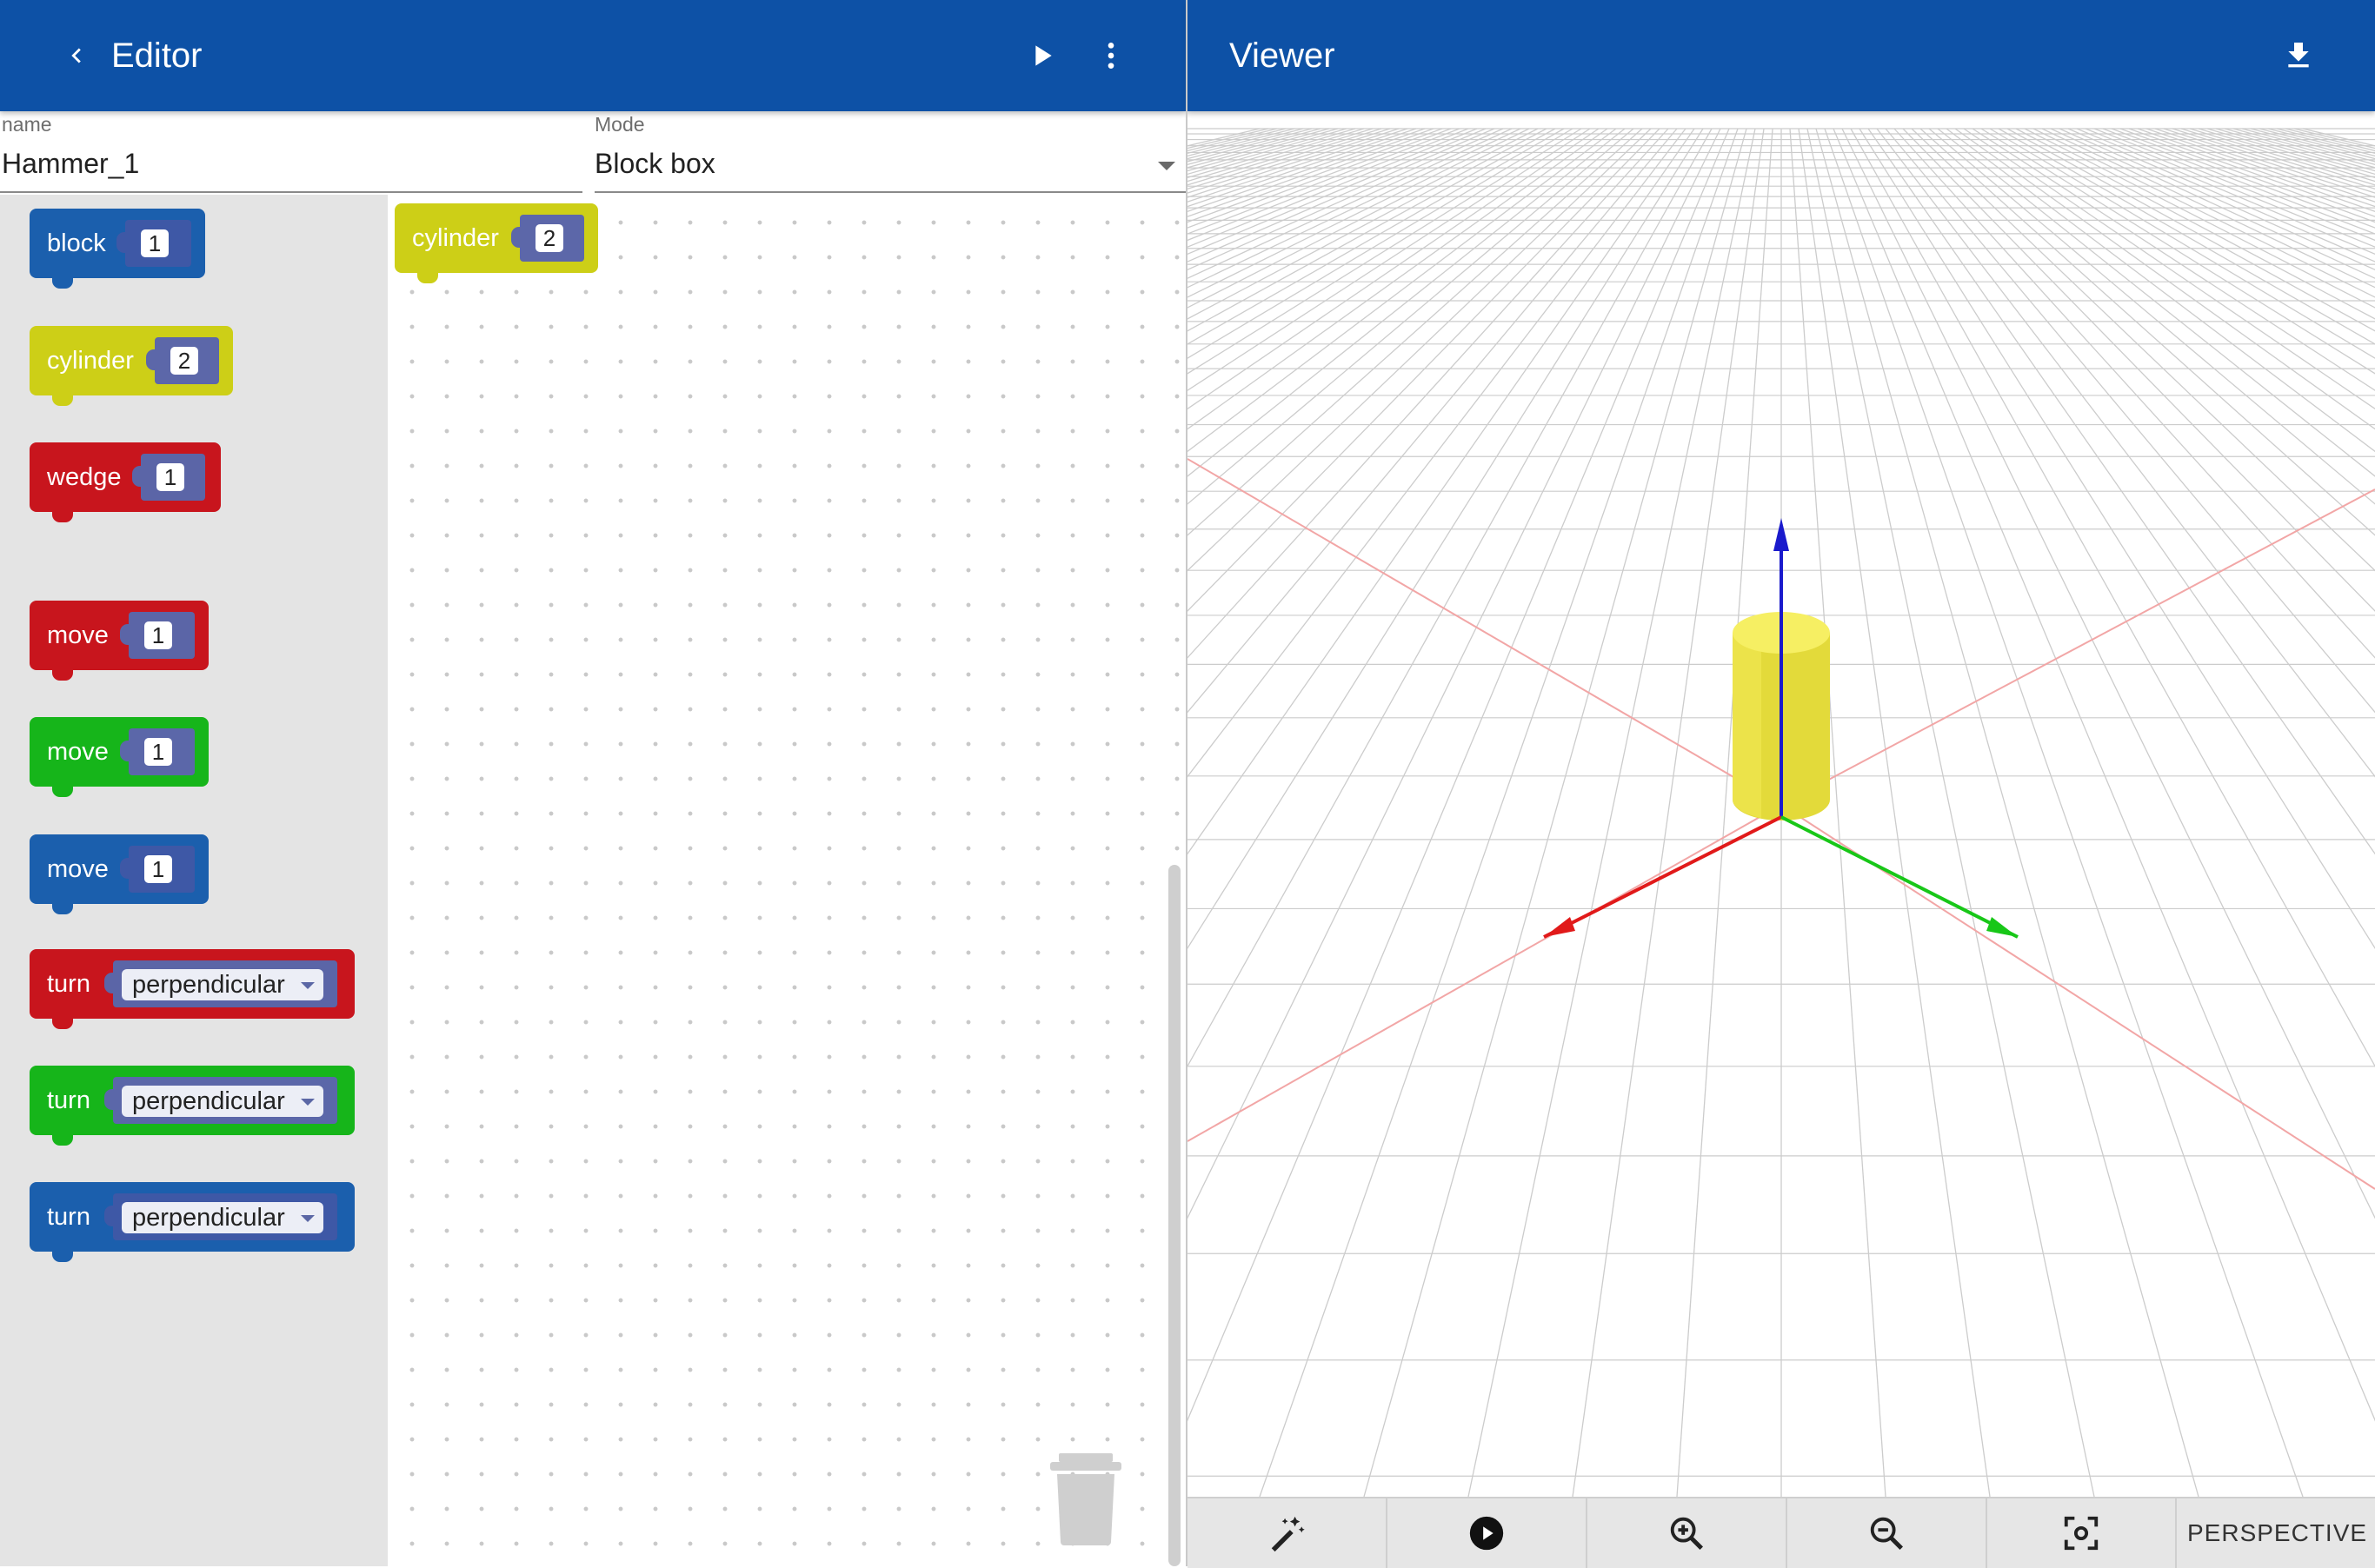  Describe the element at coordinates (1559, 927) in the screenshot. I see `x-axis-arrow` at that location.